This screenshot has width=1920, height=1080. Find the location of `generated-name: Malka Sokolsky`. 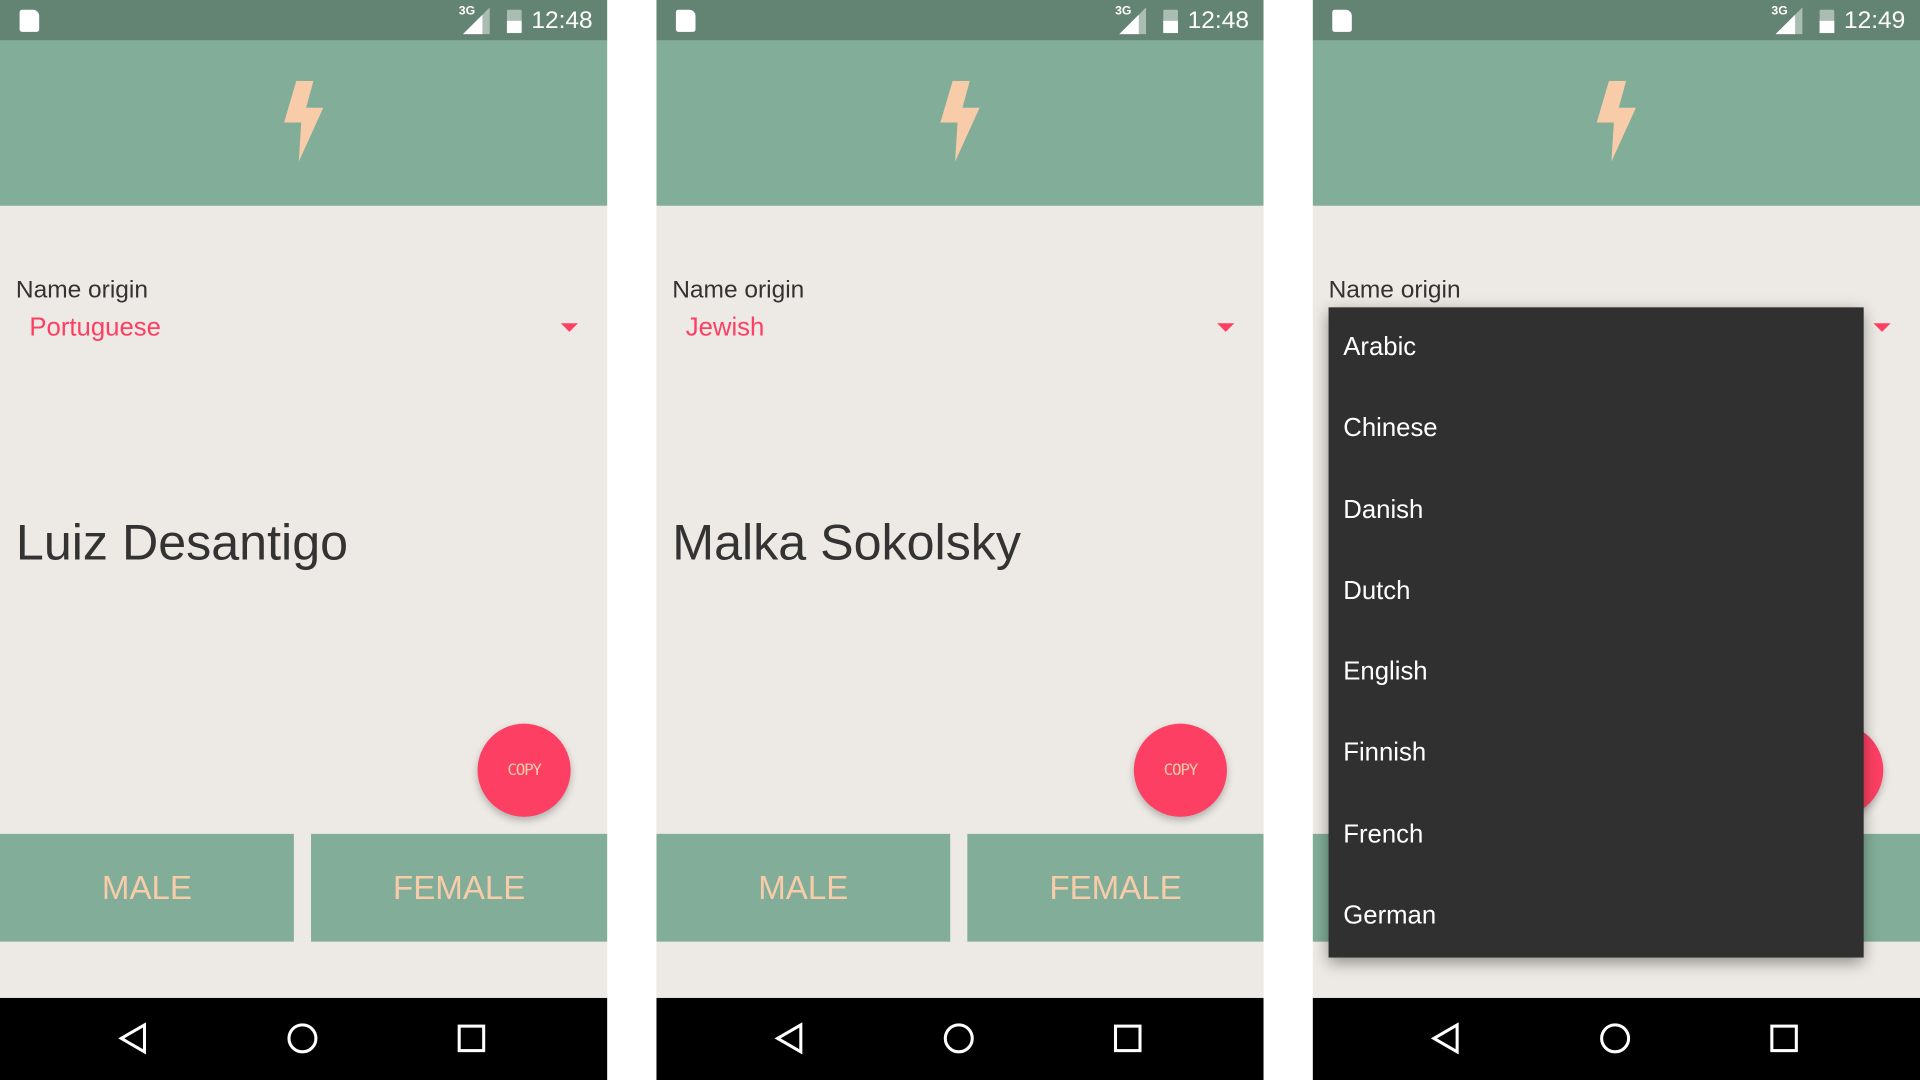

generated-name: Malka Sokolsky is located at coordinates (847, 542).